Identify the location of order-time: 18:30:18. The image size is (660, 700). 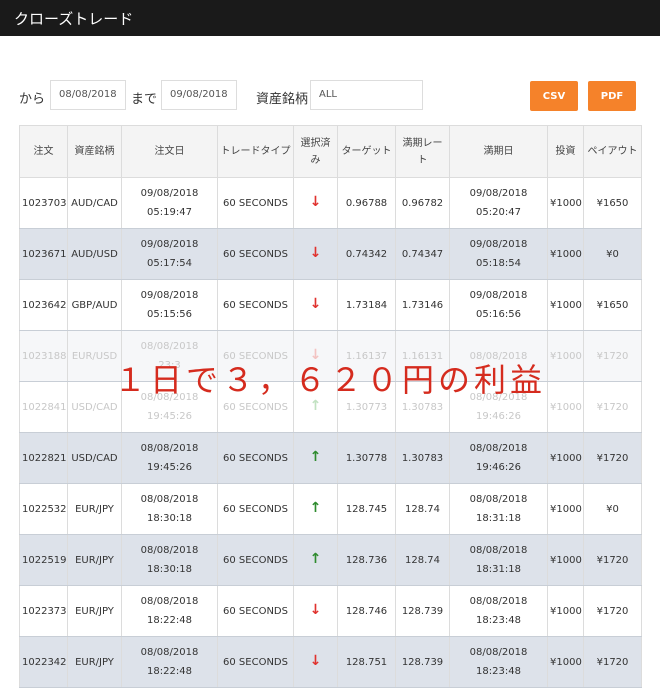
(169, 518).